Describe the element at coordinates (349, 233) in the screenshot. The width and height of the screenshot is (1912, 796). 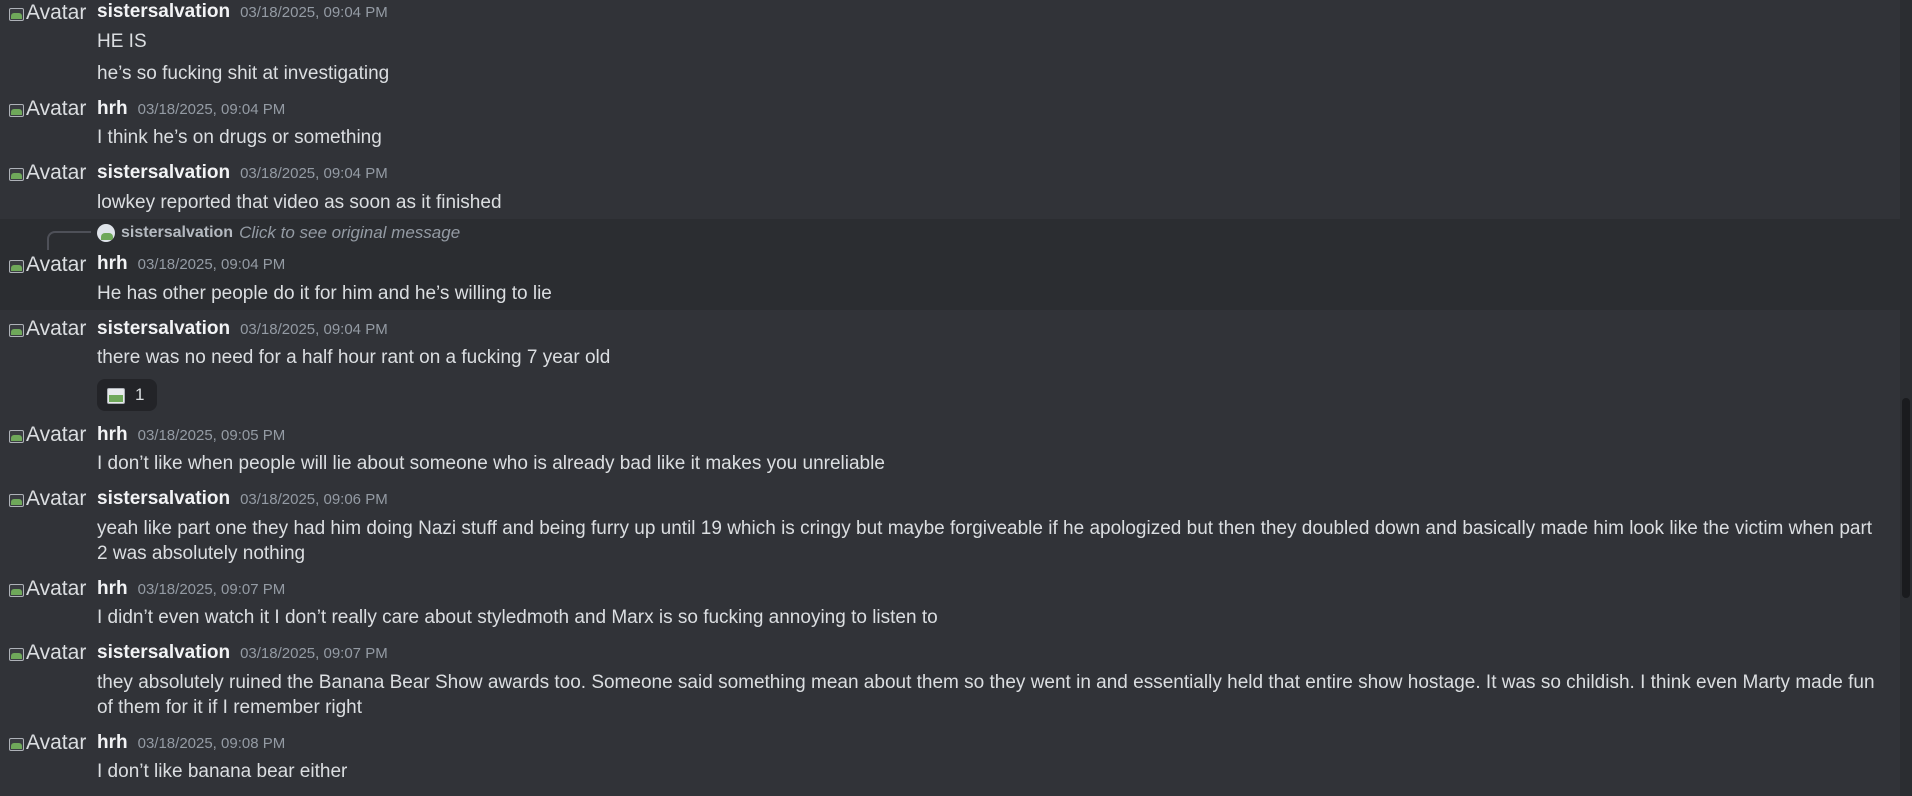
I see `reply-link-text: Click to see original message` at that location.